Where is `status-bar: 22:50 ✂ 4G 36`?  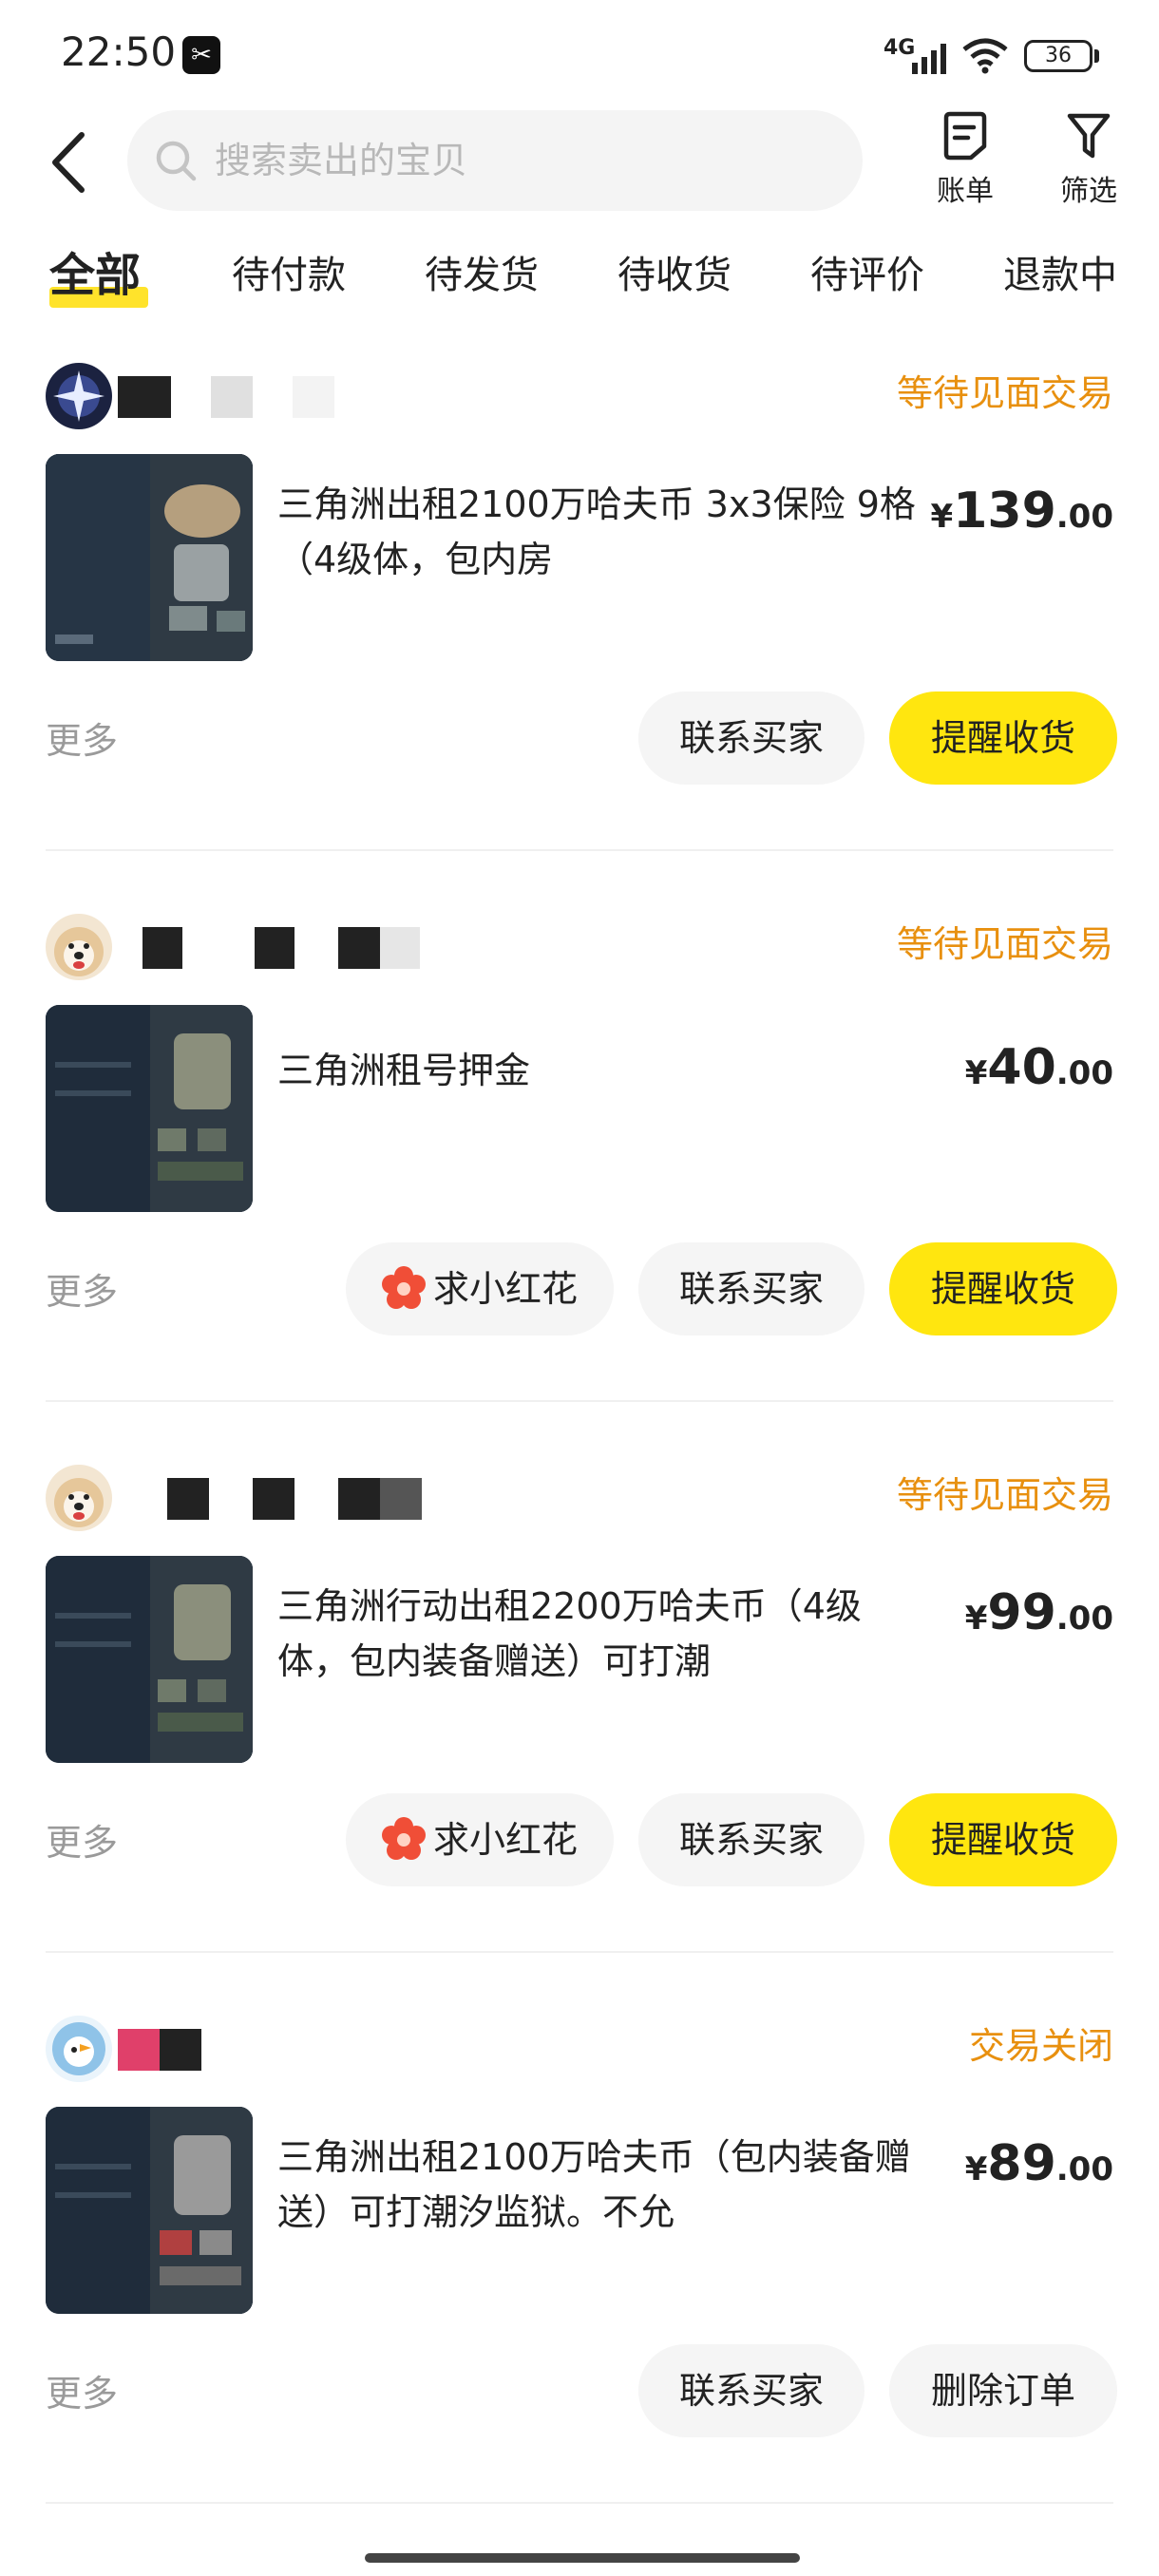 status-bar: 22:50 ✂ 4G 36 is located at coordinates (579, 57).